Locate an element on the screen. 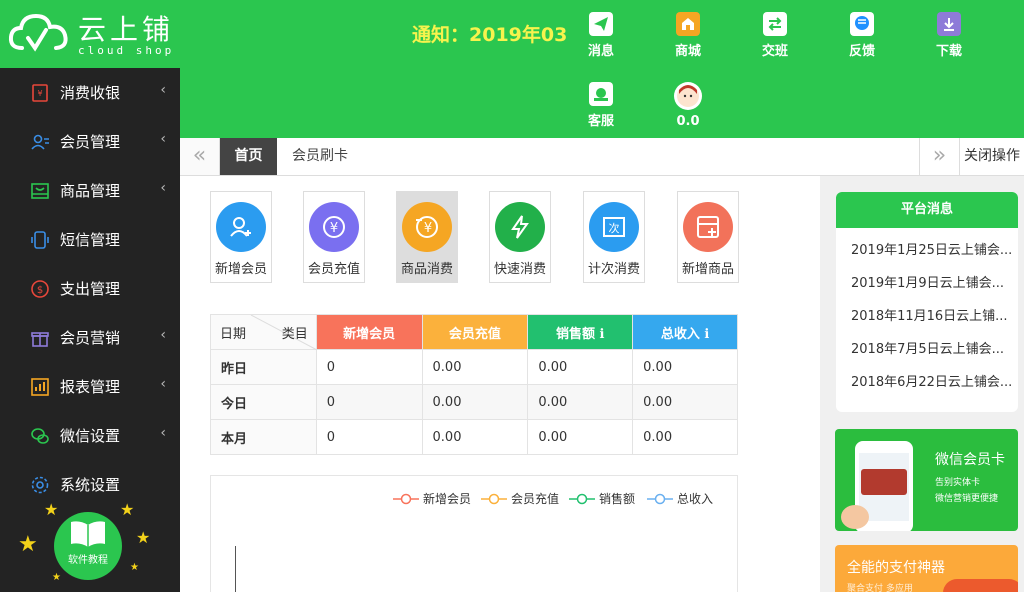 The width and height of the screenshot is (1024, 592). table-row: 本月 0 0.00 0.00 0.00 is located at coordinates (474, 437).